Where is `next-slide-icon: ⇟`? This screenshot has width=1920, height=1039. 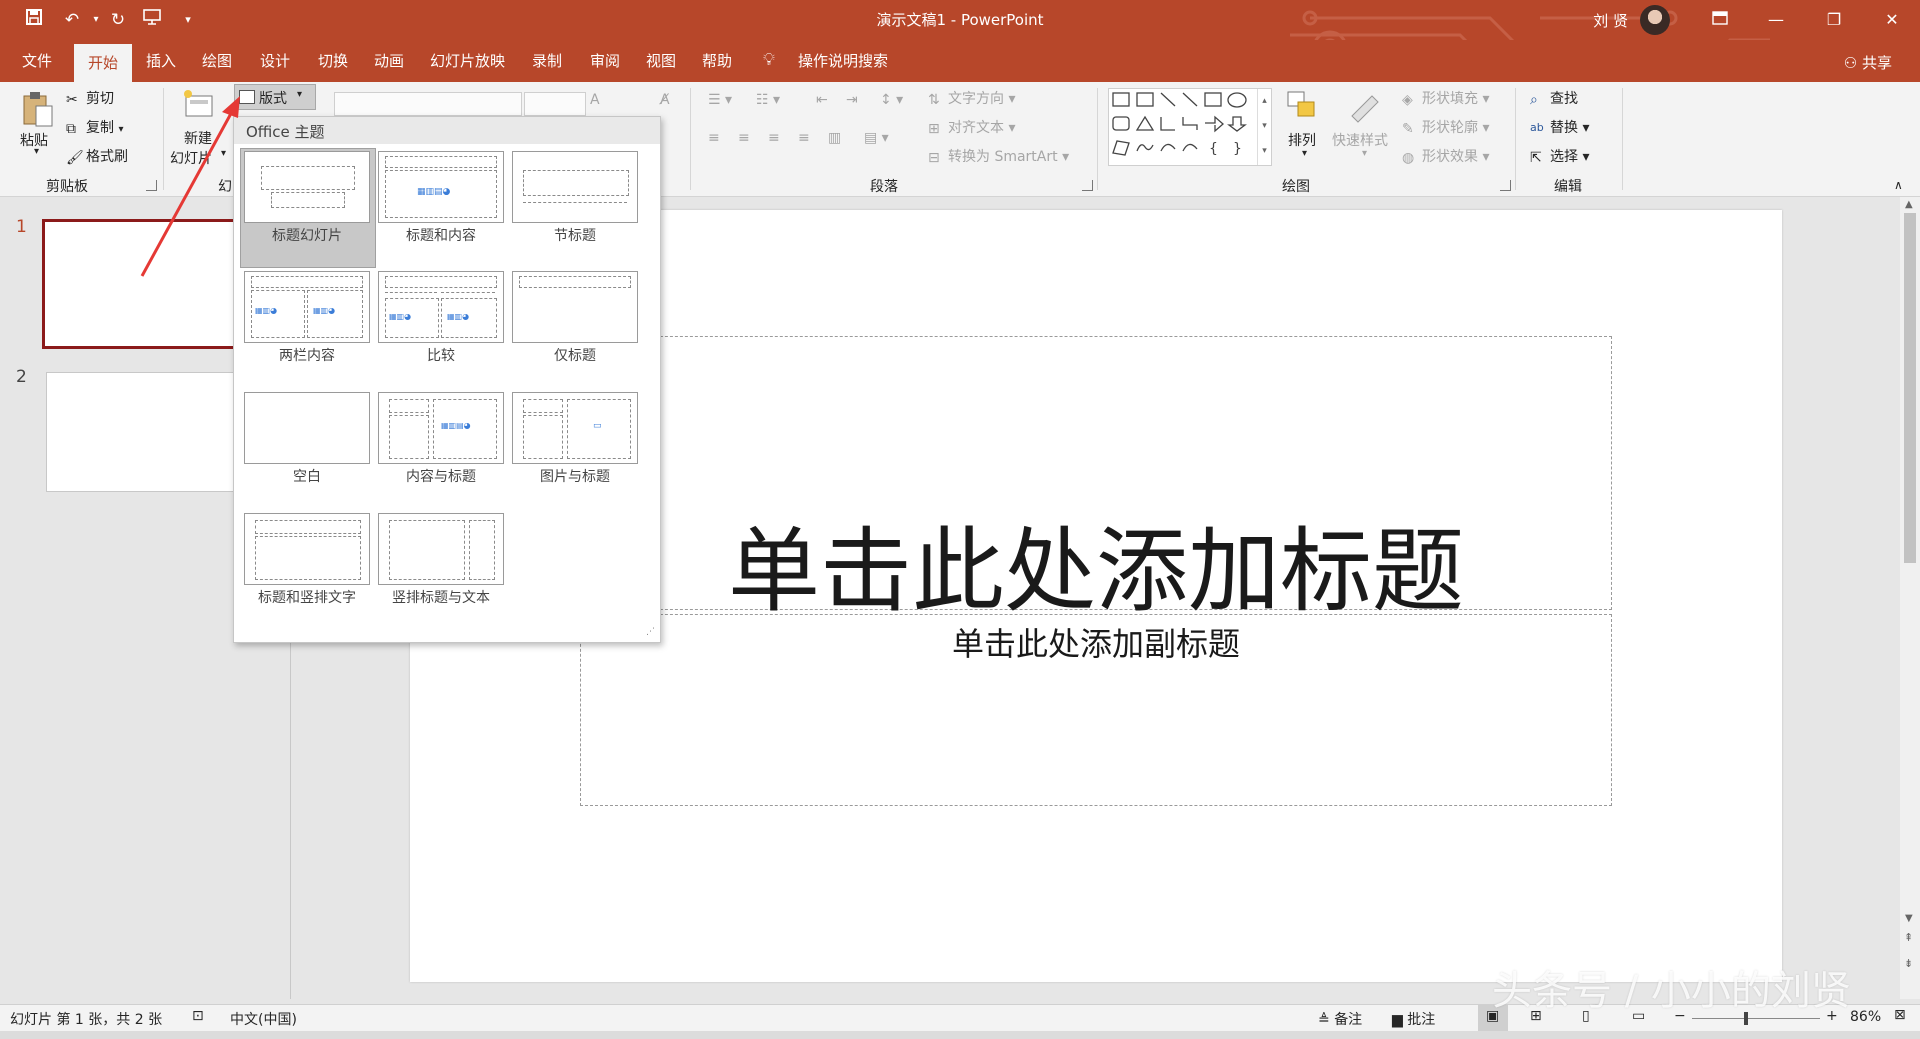
next-slide-icon: ⇟ is located at coordinates (1908, 963).